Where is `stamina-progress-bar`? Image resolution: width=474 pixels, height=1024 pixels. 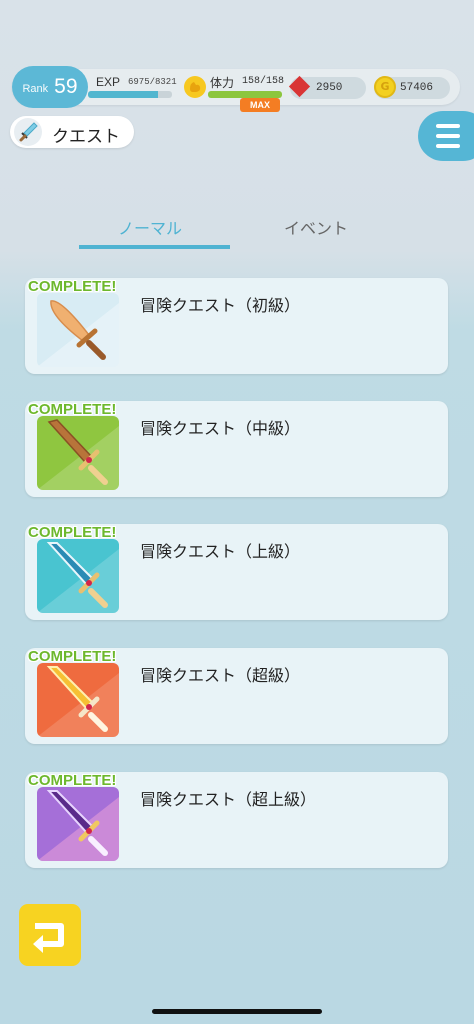 stamina-progress-bar is located at coordinates (245, 94).